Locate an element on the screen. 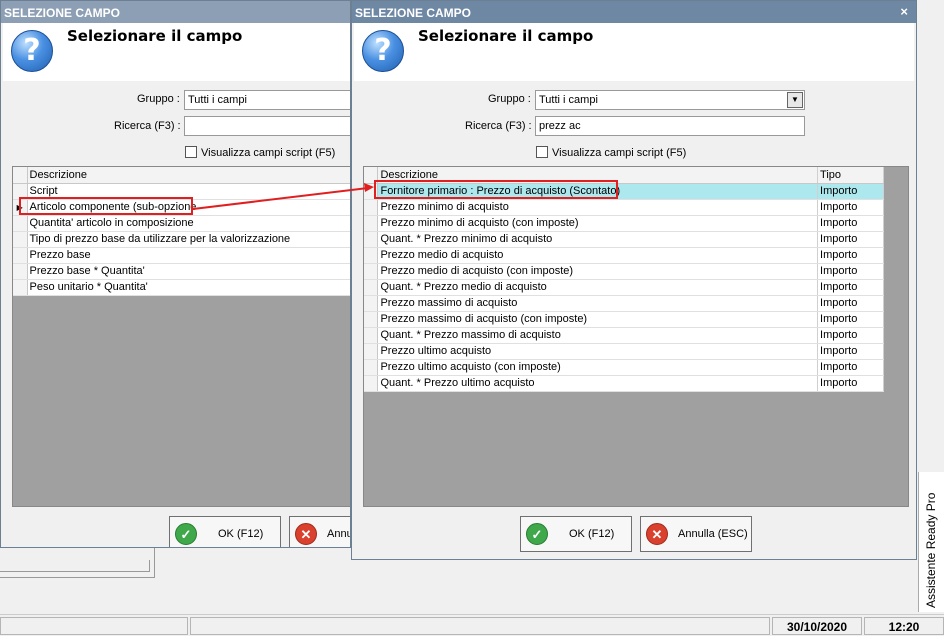 This screenshot has height=636, width=944. assistant-side-tab: Assistente Ready Pro is located at coordinates (931, 542).